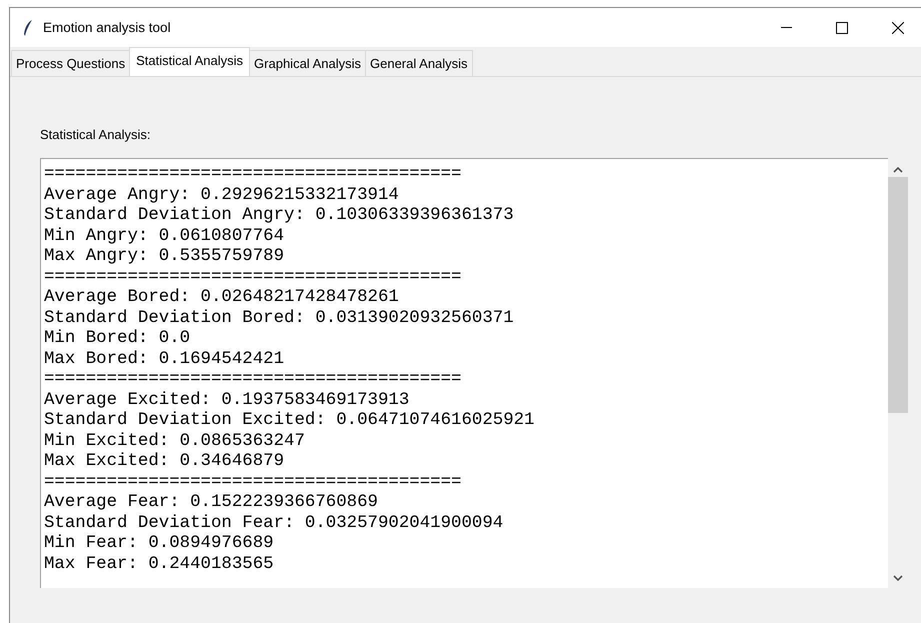 The image size is (921, 623). What do you see at coordinates (898, 295) in the screenshot?
I see `scroll-thumb` at bounding box center [898, 295].